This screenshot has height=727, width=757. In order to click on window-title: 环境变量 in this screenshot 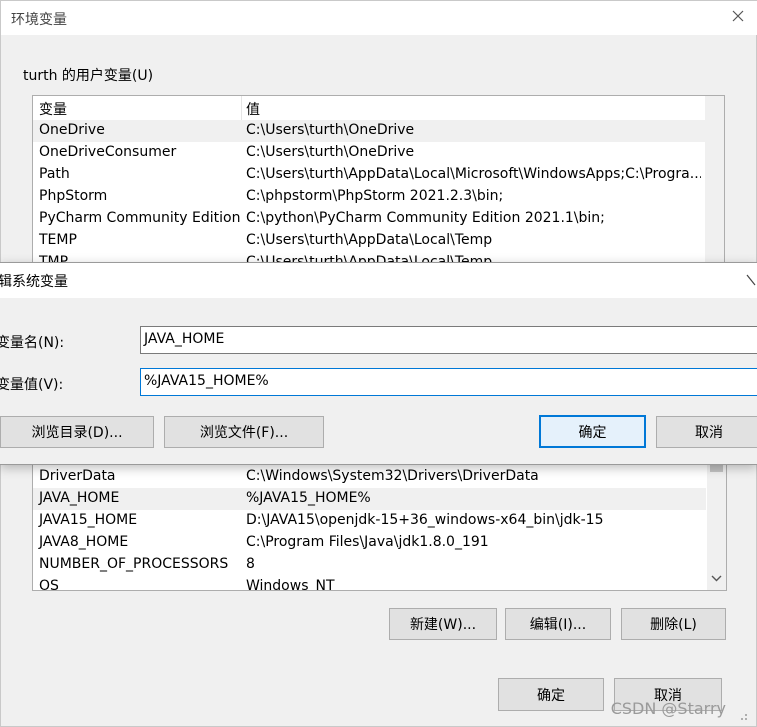, I will do `click(39, 20)`.